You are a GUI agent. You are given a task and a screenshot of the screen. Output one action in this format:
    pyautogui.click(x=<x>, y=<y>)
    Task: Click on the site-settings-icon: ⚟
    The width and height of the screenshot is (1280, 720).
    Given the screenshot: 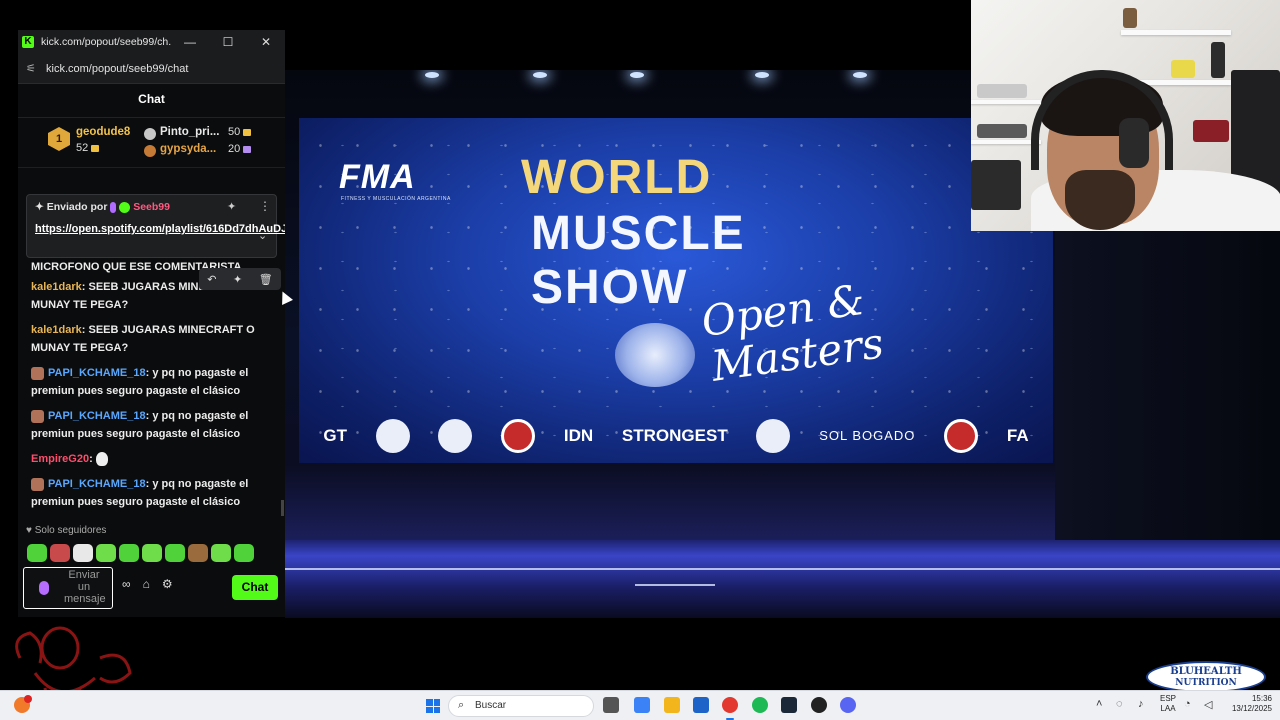 What is the action you would take?
    pyautogui.click(x=36, y=68)
    